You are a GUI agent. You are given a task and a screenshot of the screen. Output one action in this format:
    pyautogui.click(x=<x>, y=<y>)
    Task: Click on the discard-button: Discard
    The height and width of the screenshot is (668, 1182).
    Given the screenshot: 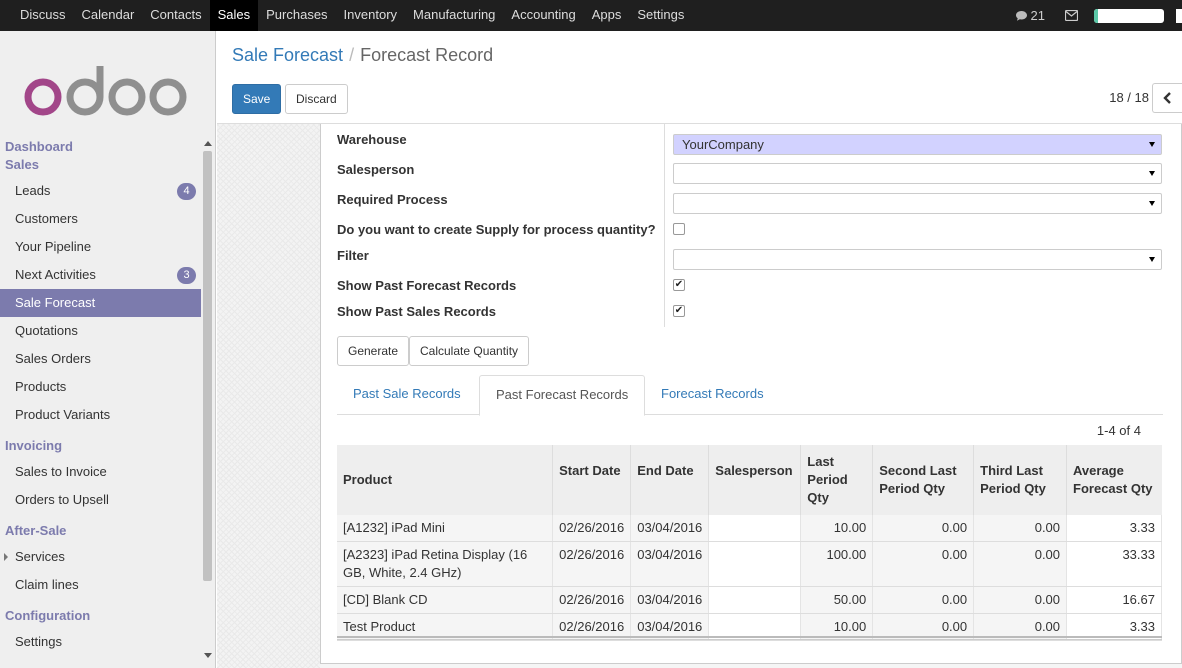 What is the action you would take?
    pyautogui.click(x=316, y=99)
    